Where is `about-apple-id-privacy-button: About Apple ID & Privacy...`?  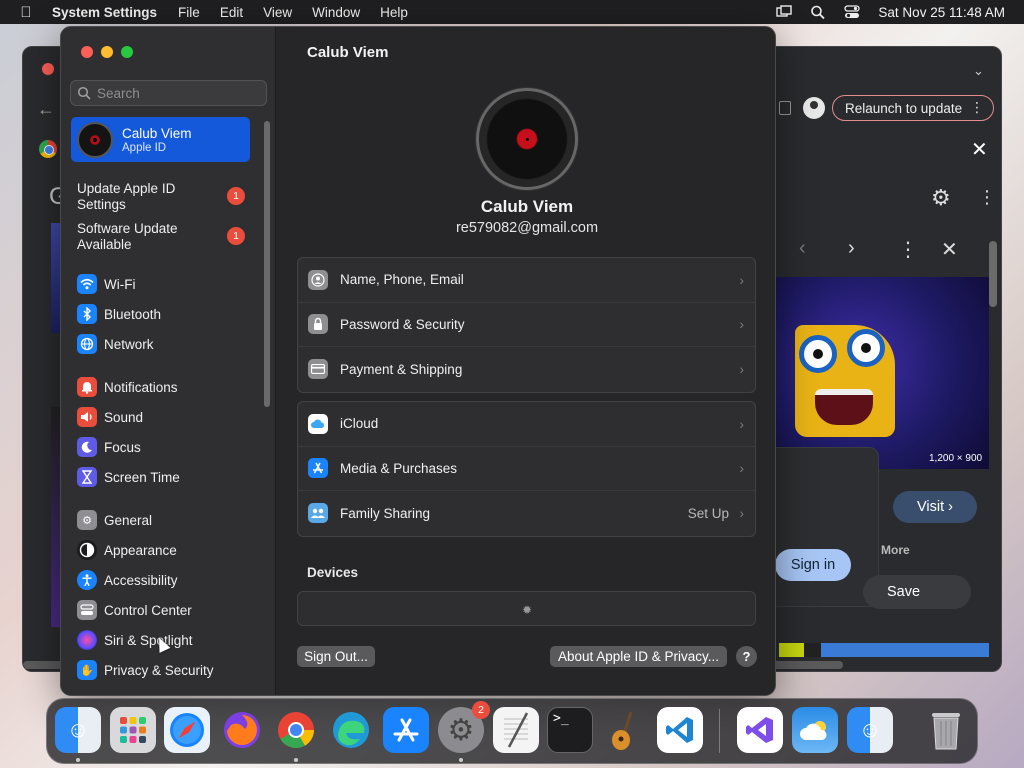 about-apple-id-privacy-button: About Apple ID & Privacy... is located at coordinates (638, 656).